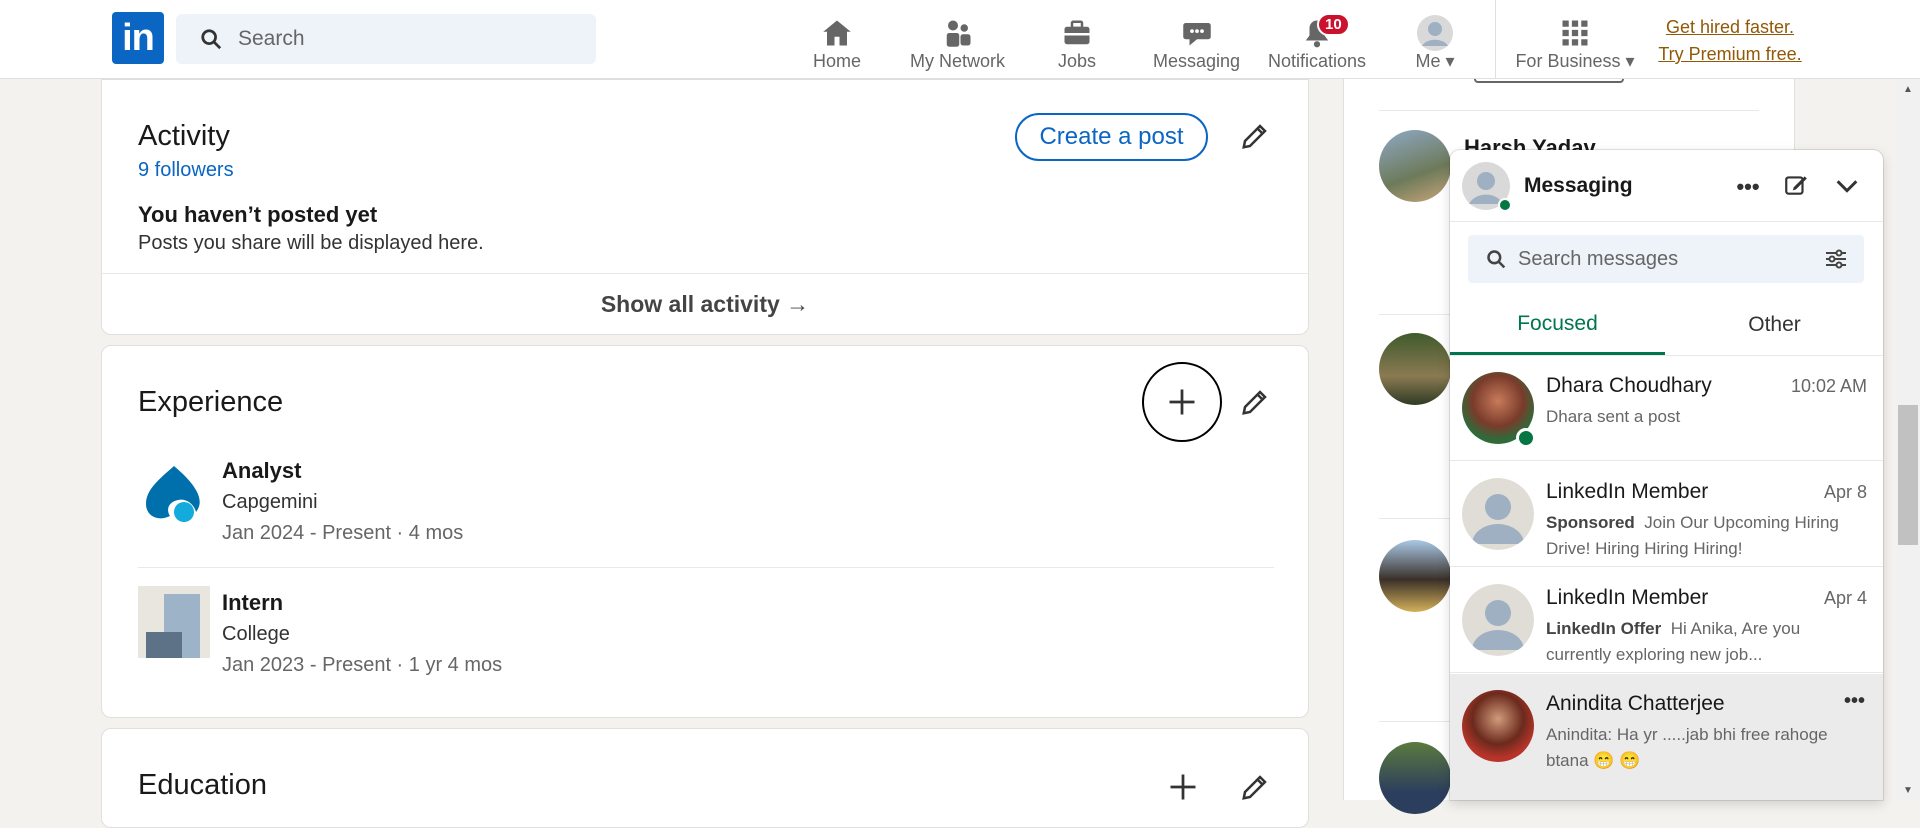 The width and height of the screenshot is (1920, 828). Describe the element at coordinates (837, 40) in the screenshot. I see `nav-home: Home` at that location.